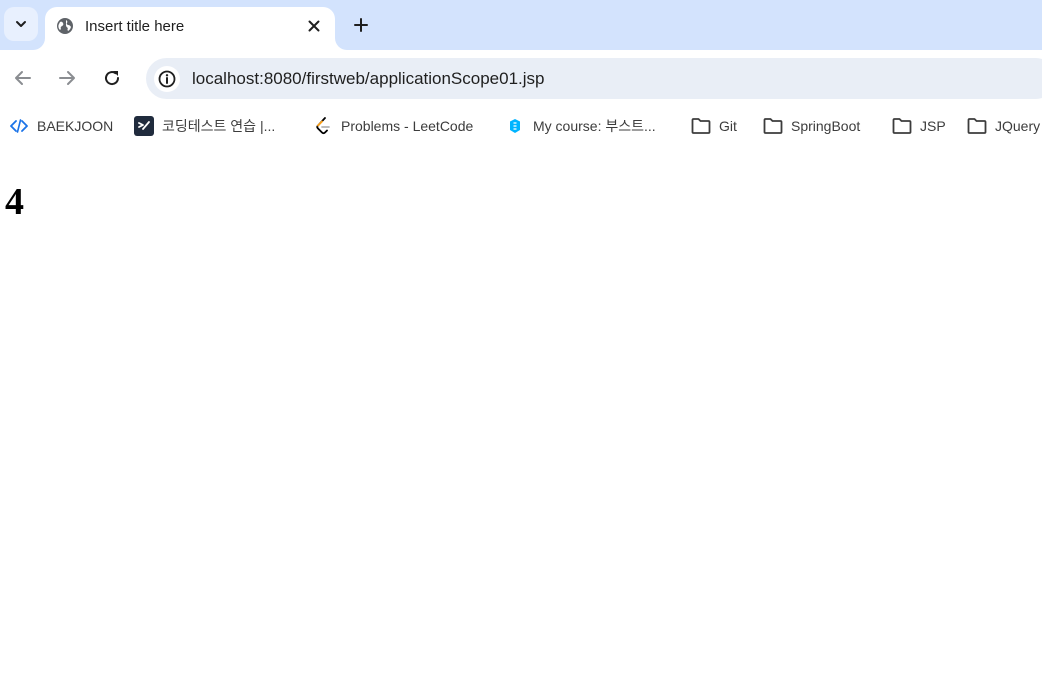 The height and width of the screenshot is (697, 1042). I want to click on info-icon, so click(167, 79).